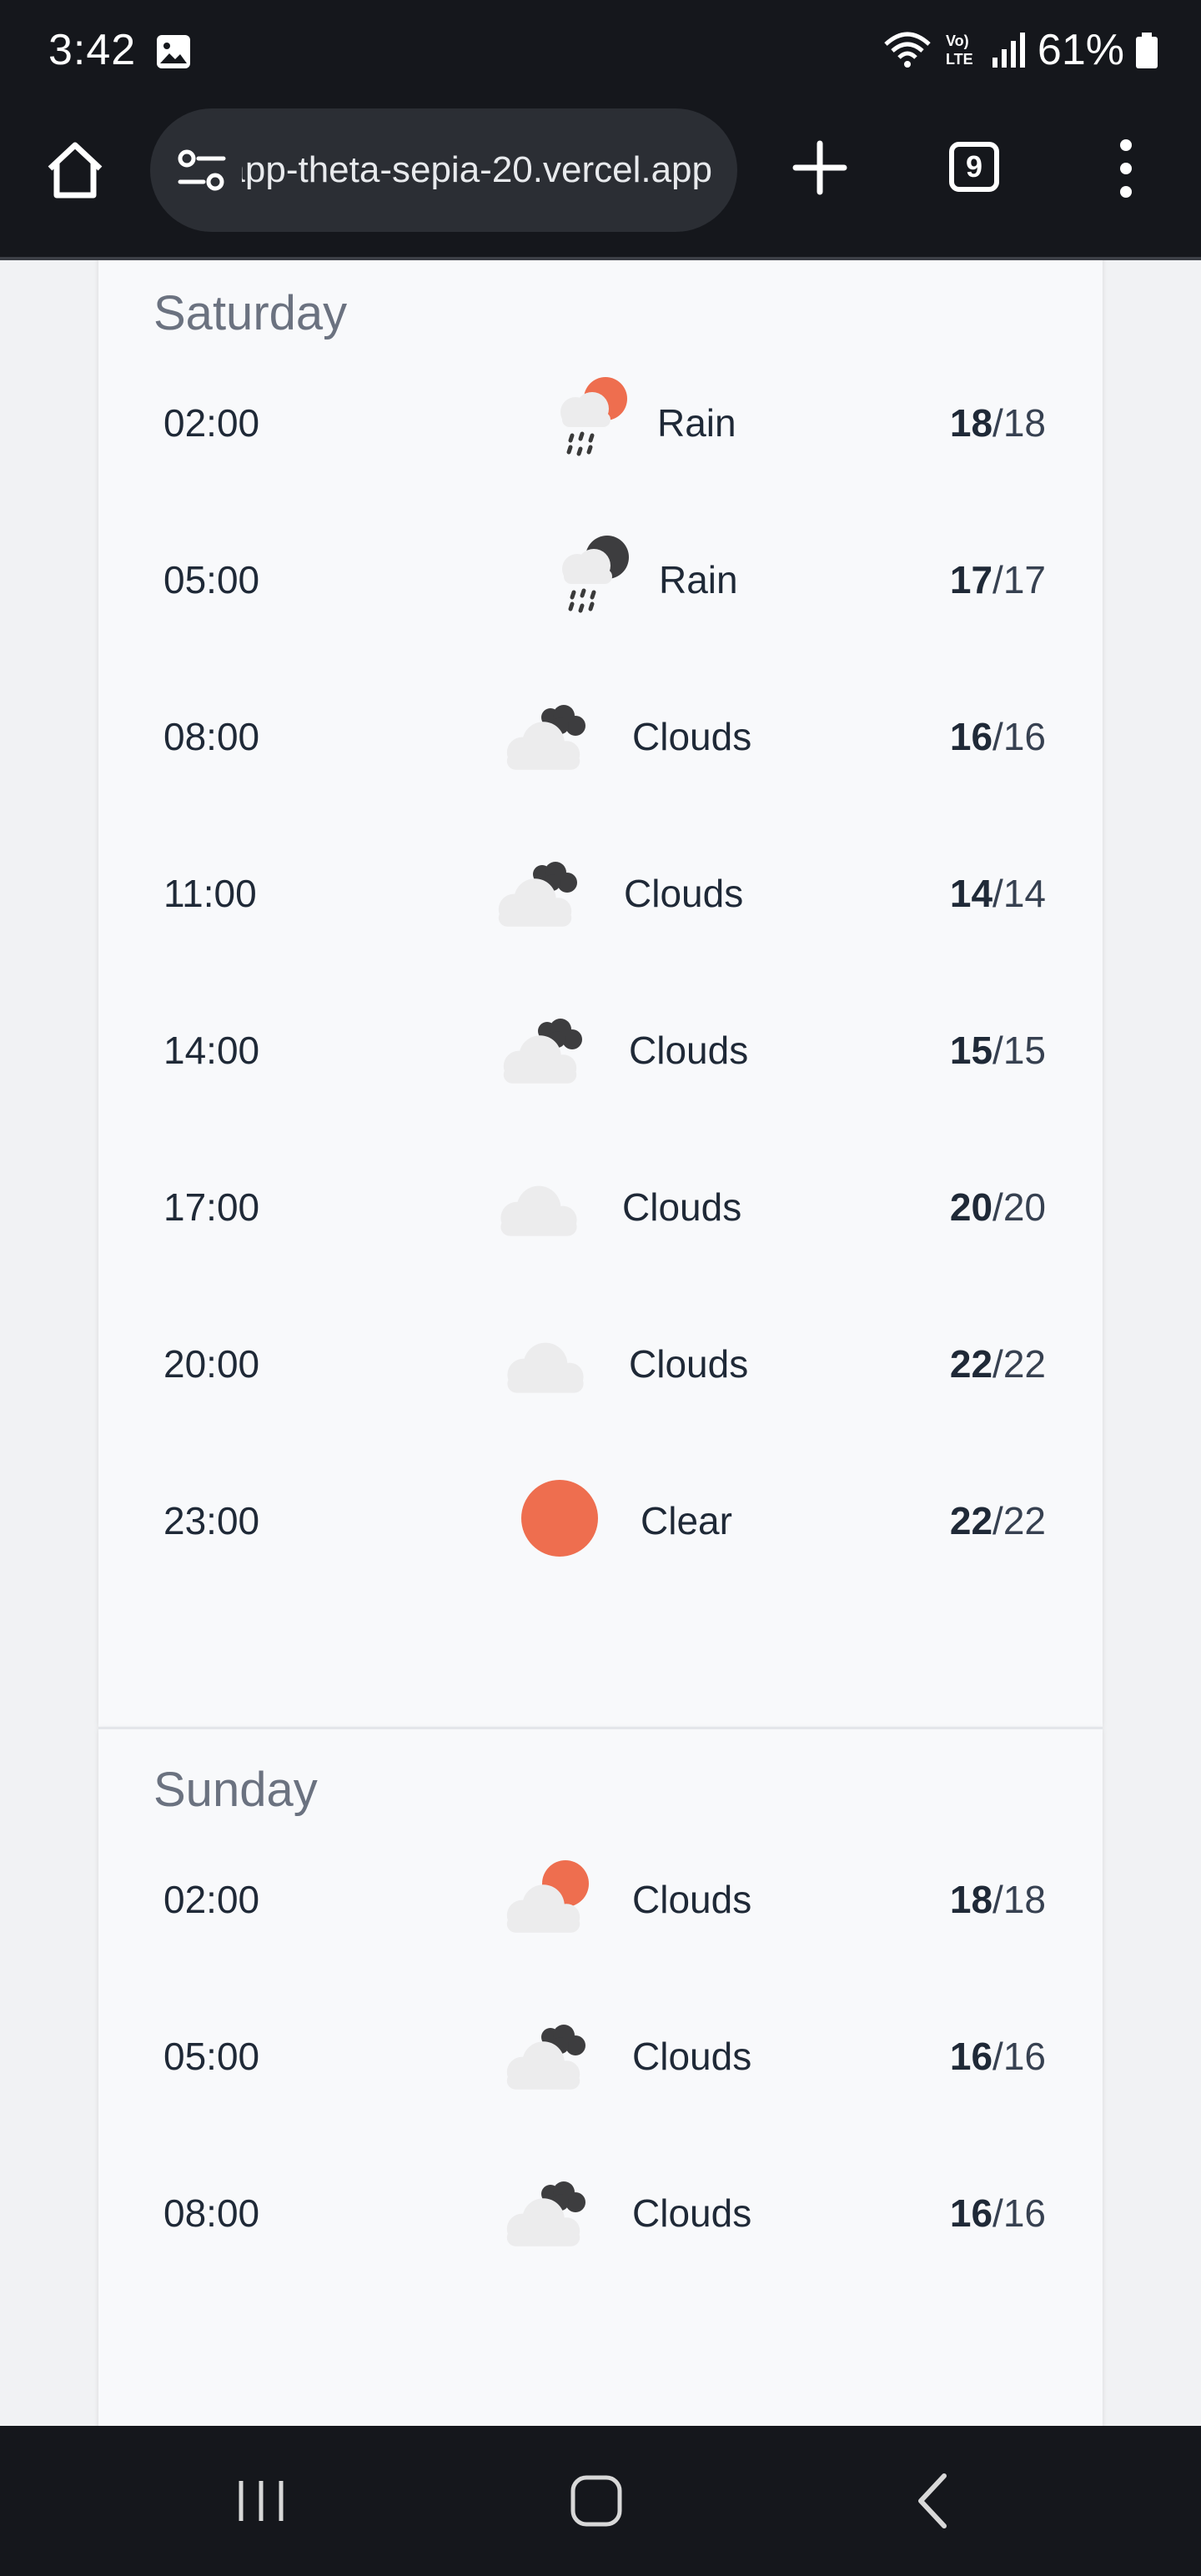  Describe the element at coordinates (971, 579) in the screenshot. I see `temperature-high: 17` at that location.